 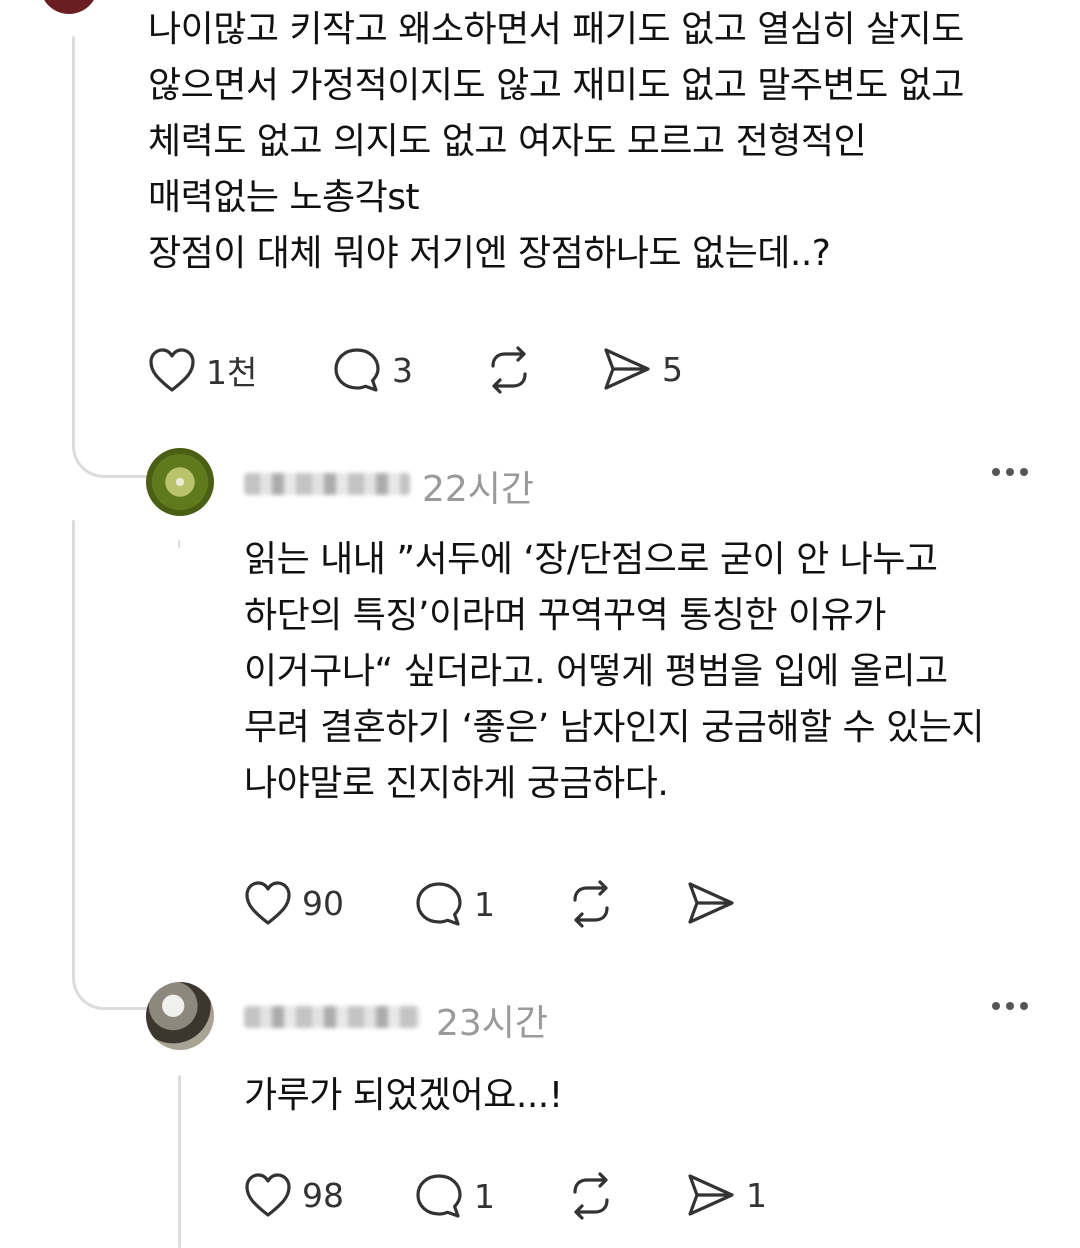 I want to click on reply-text: 가루가 되었겠어요...!, so click(x=403, y=1095).